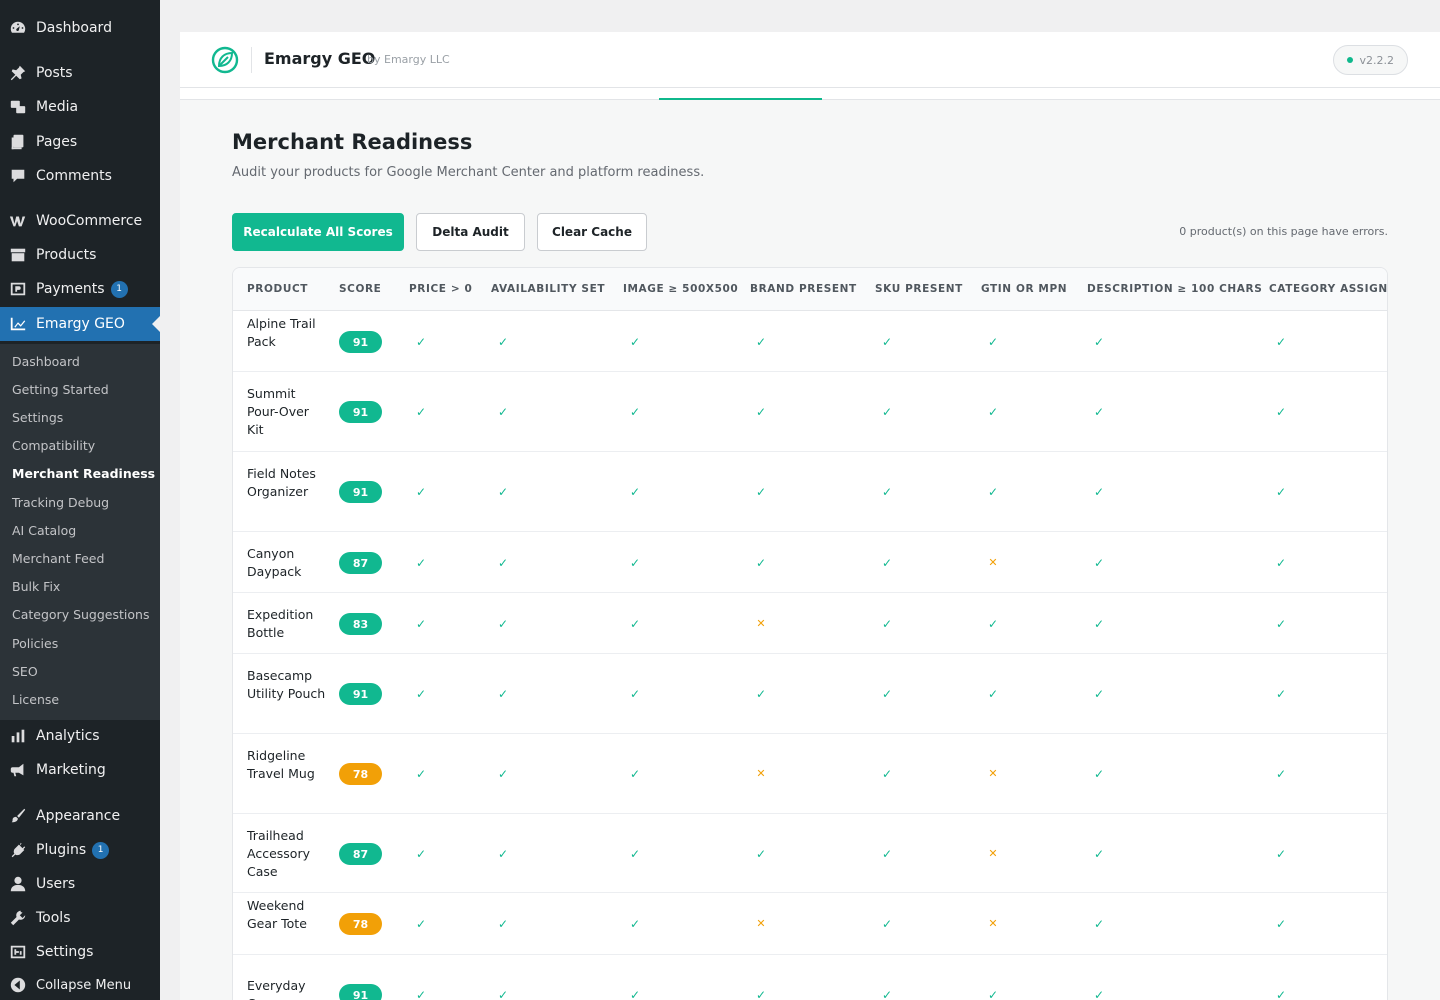 The height and width of the screenshot is (1000, 1440). Describe the element at coordinates (810, 853) in the screenshot. I see `table-row: Trailhead Accessory Case 87 ✓ ✓ ✓ ✓ ✓ ✕ ✓ ✓` at that location.